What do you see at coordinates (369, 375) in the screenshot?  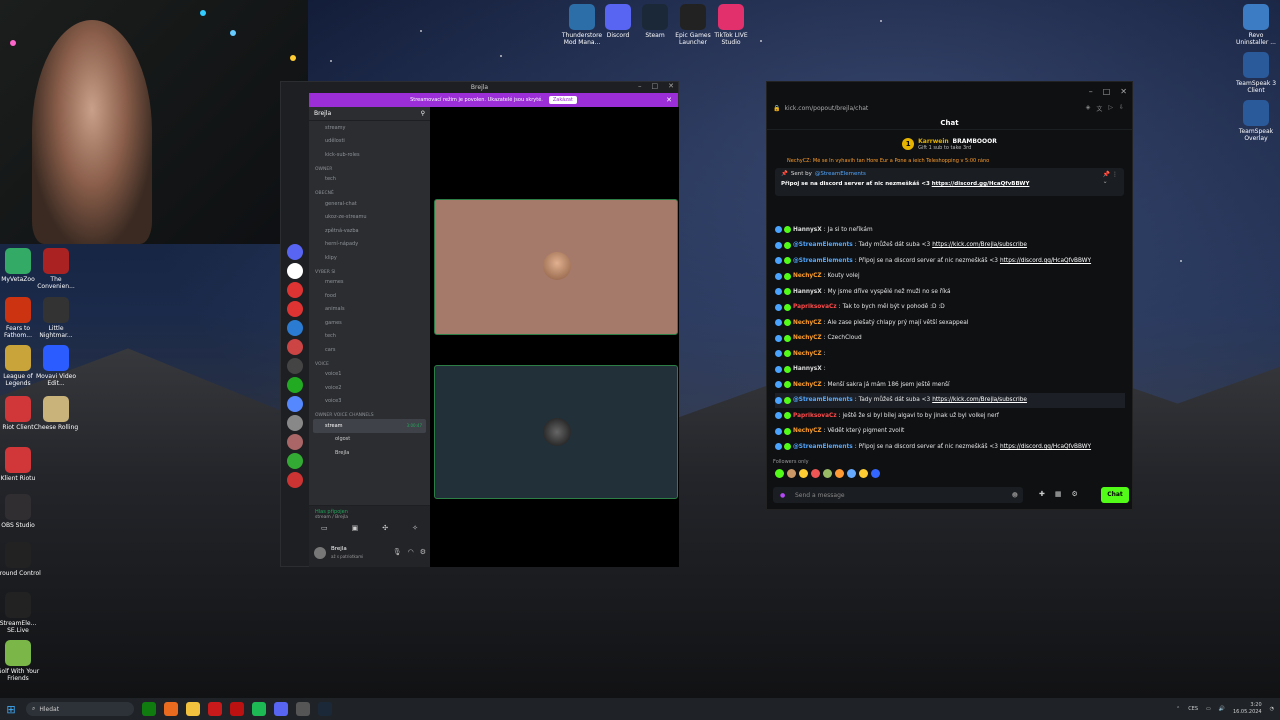 I see `channel-item: voice1` at bounding box center [369, 375].